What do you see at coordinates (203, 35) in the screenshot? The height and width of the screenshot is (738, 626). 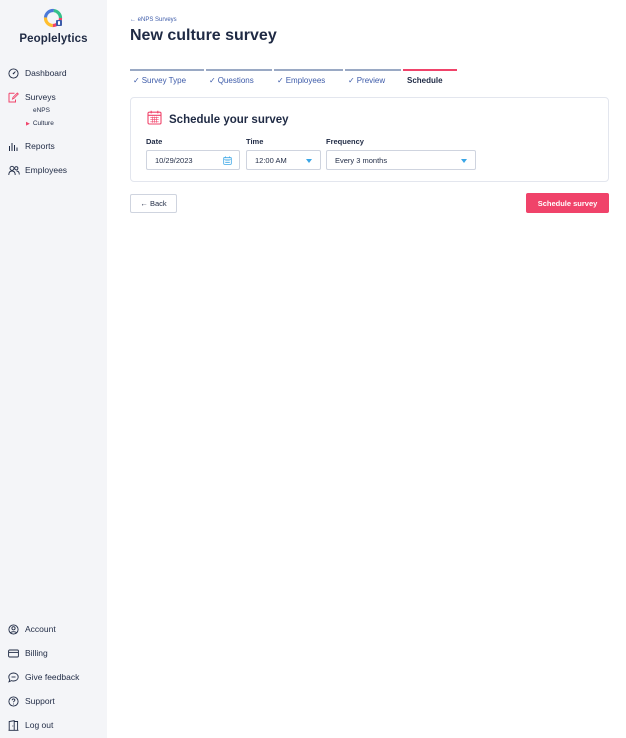 I see `page-title: New culture survey` at bounding box center [203, 35].